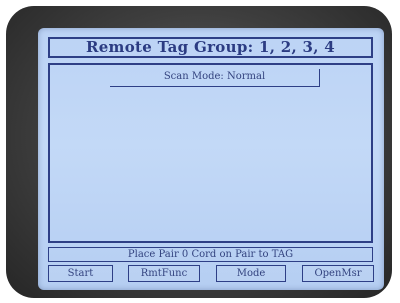  I want to click on scan-mode-label: Scan Mode: Normal, so click(215, 78).